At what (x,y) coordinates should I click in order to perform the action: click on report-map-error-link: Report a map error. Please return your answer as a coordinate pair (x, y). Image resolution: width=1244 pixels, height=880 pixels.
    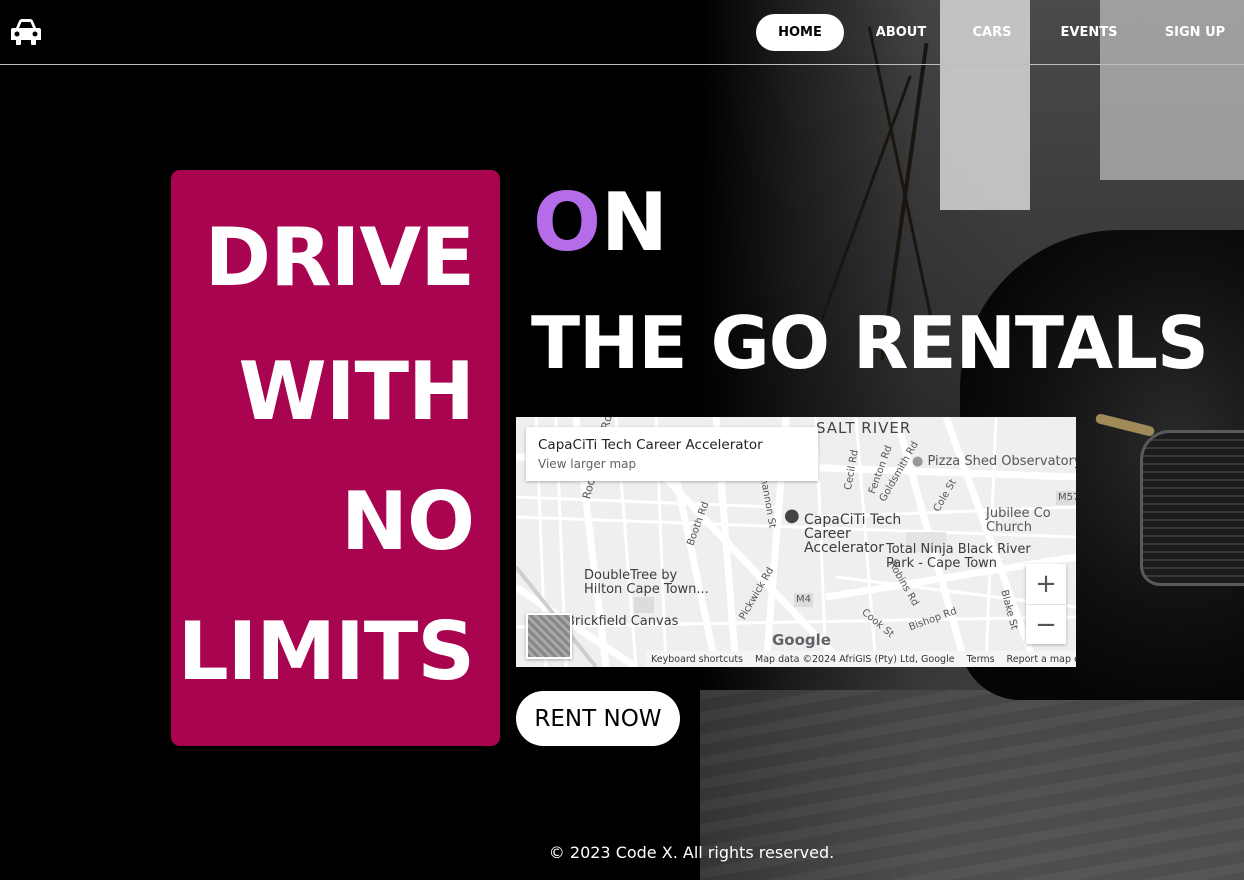
    Looking at the image, I should click on (1041, 659).